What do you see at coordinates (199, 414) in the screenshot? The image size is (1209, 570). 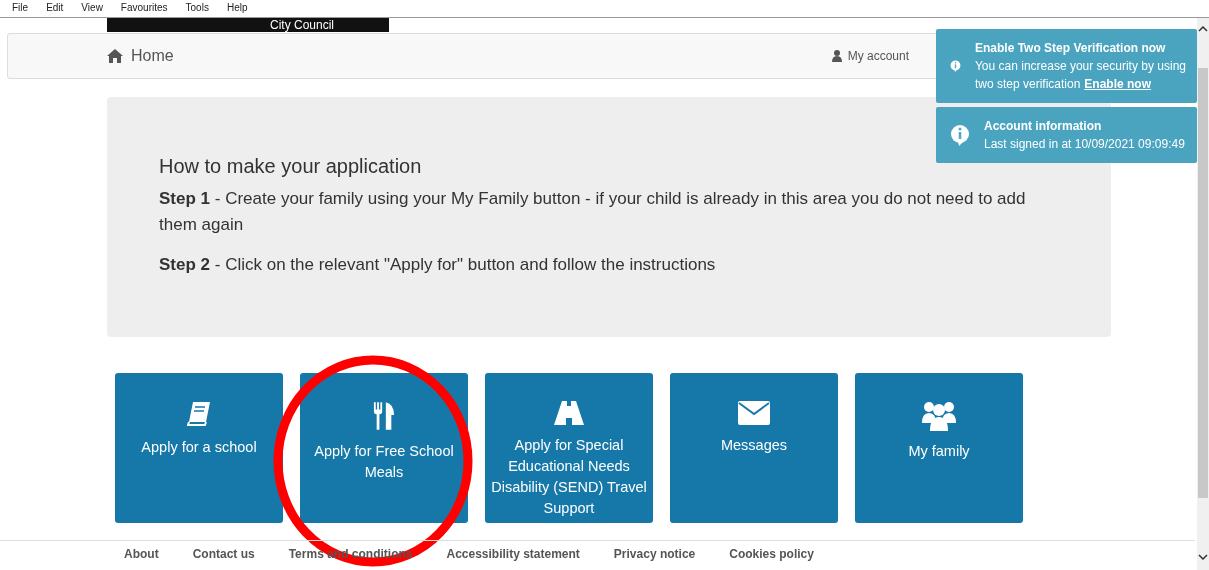 I see `book-icon` at bounding box center [199, 414].